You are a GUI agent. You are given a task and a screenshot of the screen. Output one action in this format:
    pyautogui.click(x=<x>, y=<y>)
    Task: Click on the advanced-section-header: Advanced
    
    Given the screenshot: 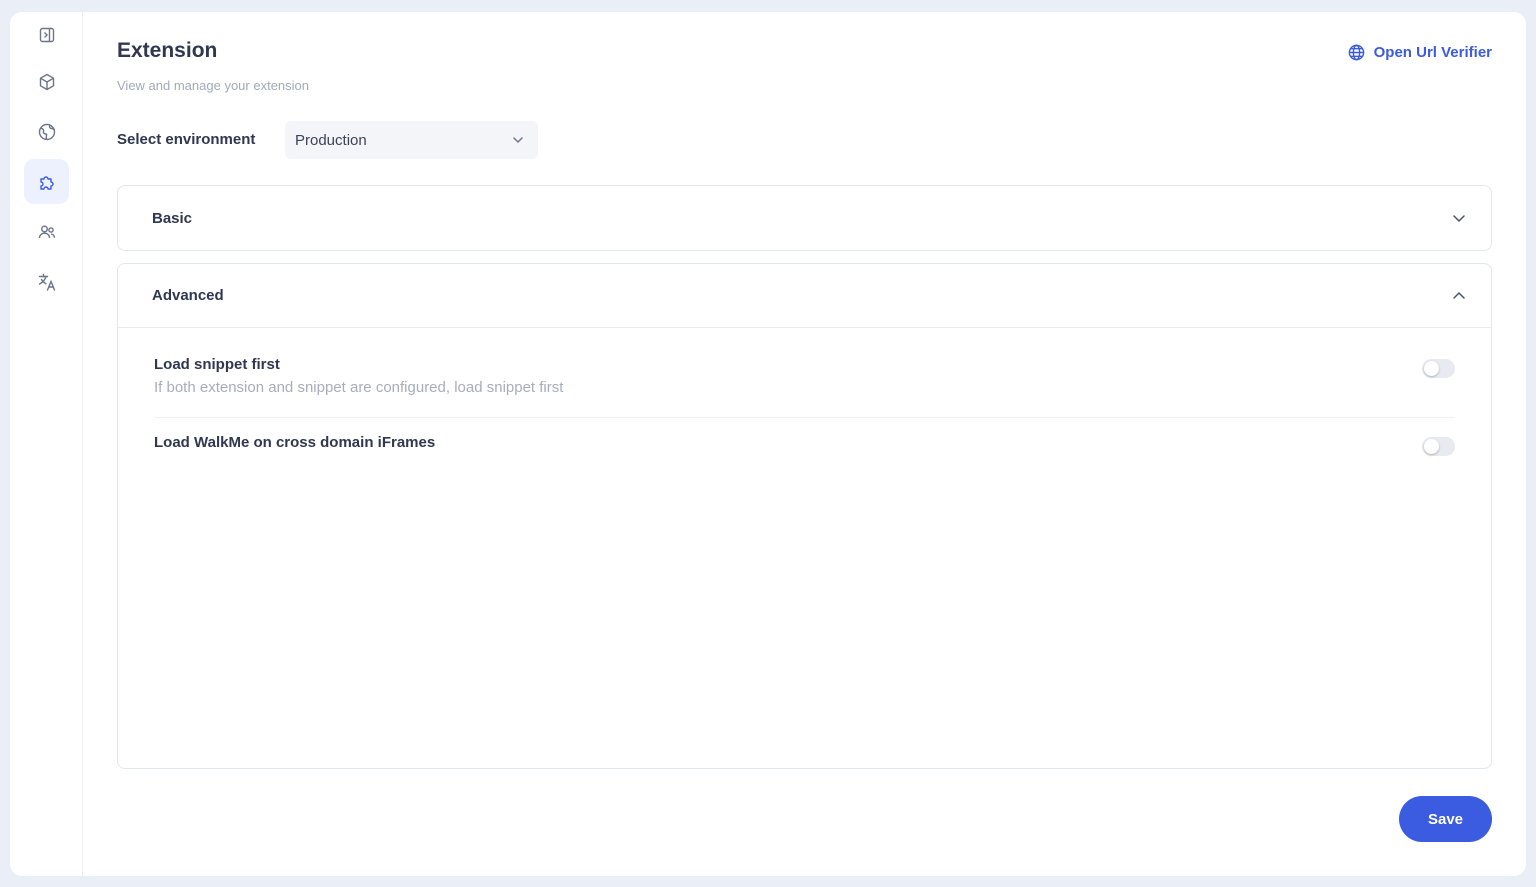 What is the action you would take?
    pyautogui.click(x=804, y=296)
    